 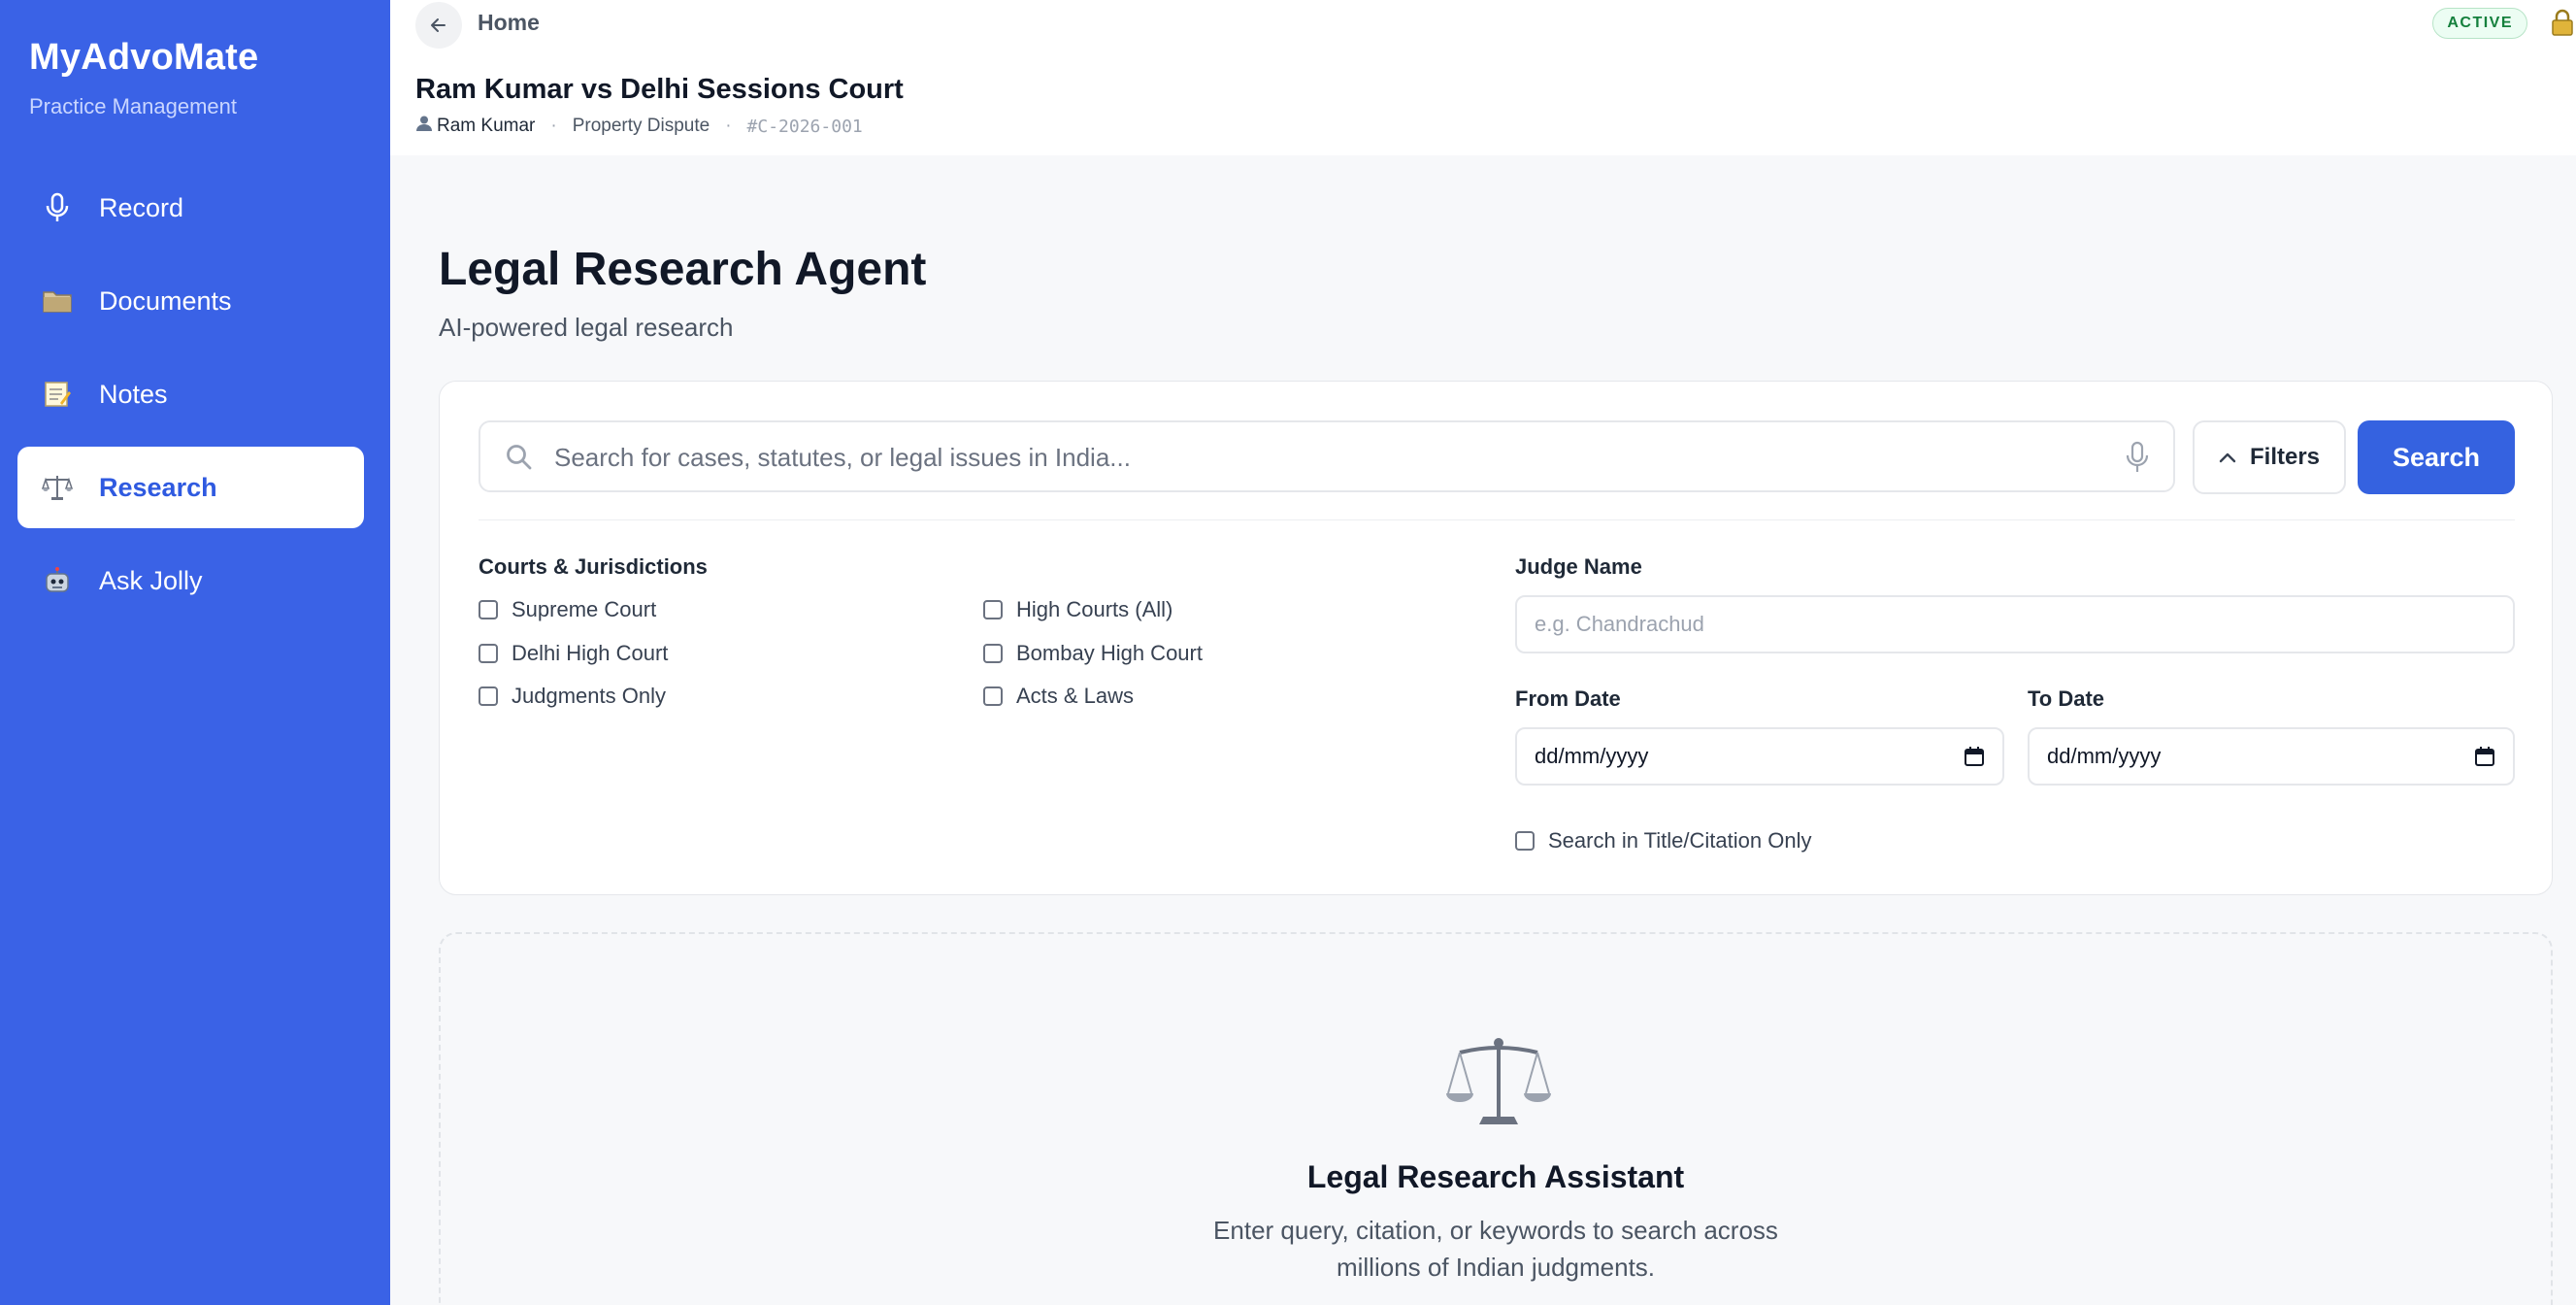 What do you see at coordinates (165, 300) in the screenshot?
I see `sidebar-item-label: Documents` at bounding box center [165, 300].